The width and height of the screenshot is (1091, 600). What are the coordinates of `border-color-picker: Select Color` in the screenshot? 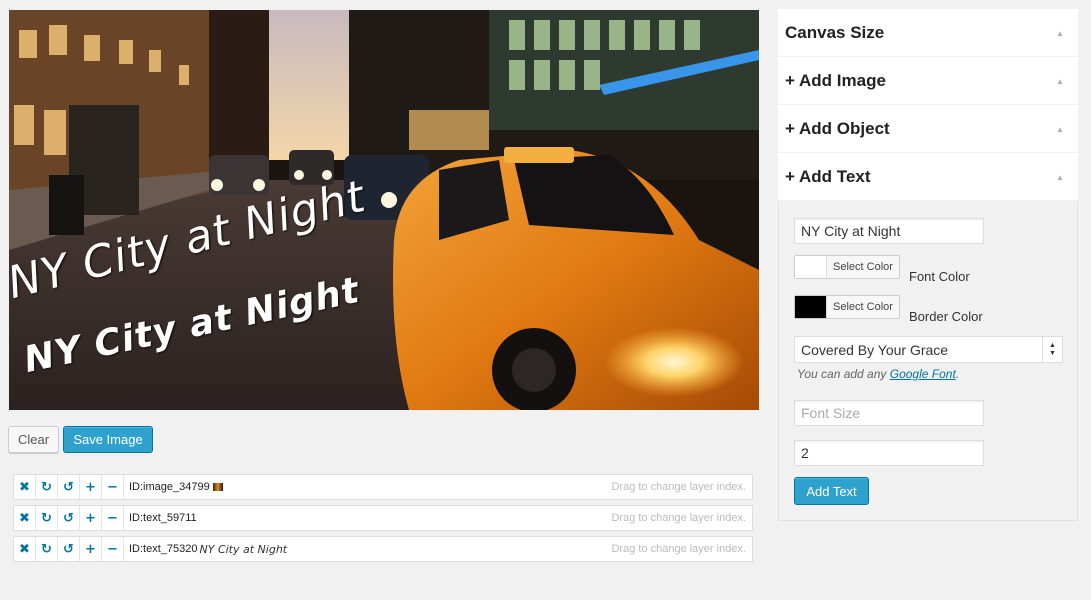 It's located at (847, 307).